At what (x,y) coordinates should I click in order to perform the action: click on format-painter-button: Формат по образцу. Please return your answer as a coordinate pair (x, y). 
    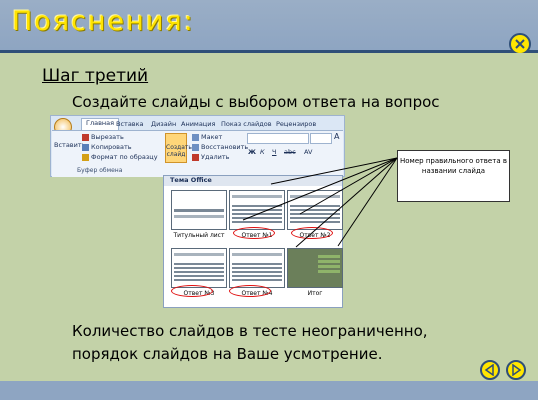
    Looking at the image, I should click on (120, 157).